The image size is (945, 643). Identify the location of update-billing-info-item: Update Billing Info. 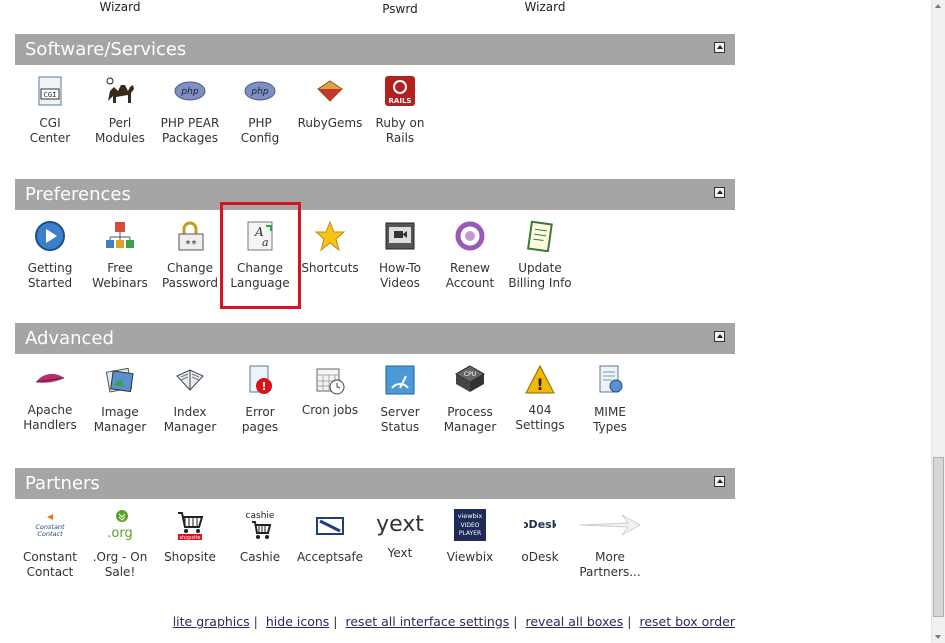
(540, 250).